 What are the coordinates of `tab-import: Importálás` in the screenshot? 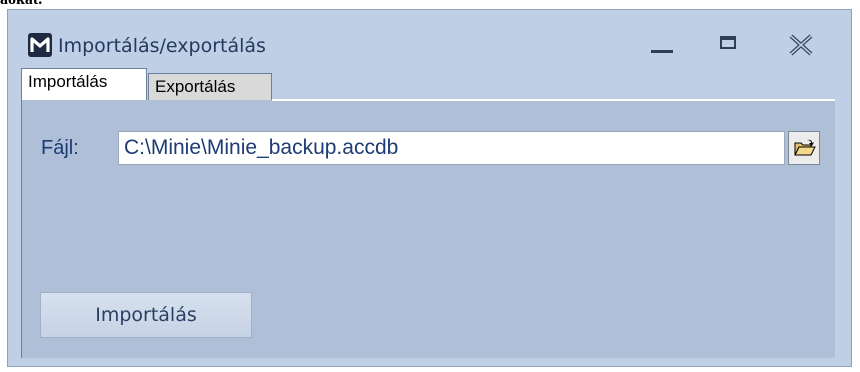 It's located at (84, 84).